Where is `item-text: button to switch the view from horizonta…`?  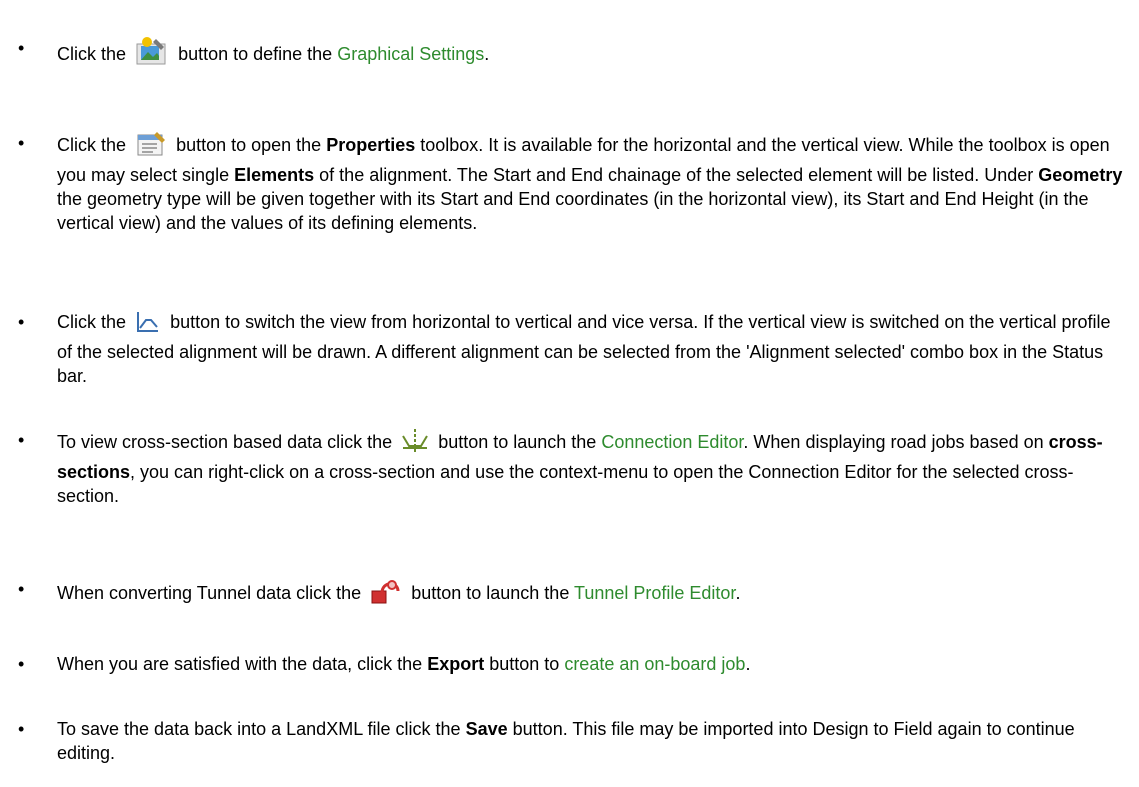
item-text: button to switch the view from horizonta… is located at coordinates (584, 349).